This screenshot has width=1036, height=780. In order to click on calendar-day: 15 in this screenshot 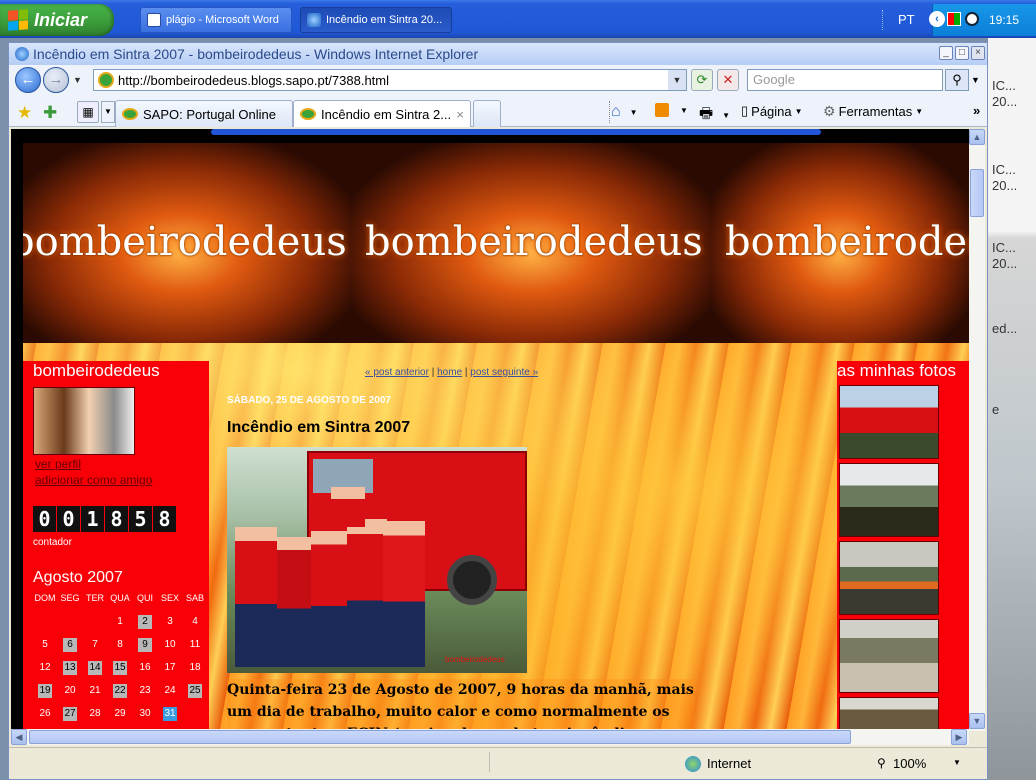, I will do `click(120, 668)`.